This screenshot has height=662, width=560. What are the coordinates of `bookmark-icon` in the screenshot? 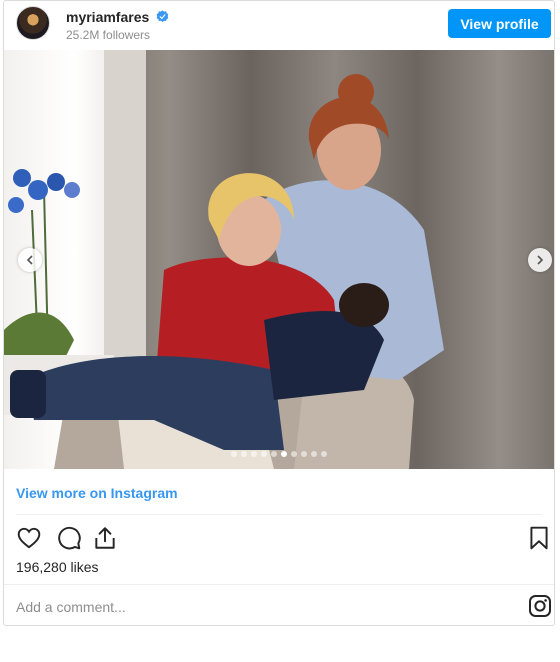 It's located at (539, 538).